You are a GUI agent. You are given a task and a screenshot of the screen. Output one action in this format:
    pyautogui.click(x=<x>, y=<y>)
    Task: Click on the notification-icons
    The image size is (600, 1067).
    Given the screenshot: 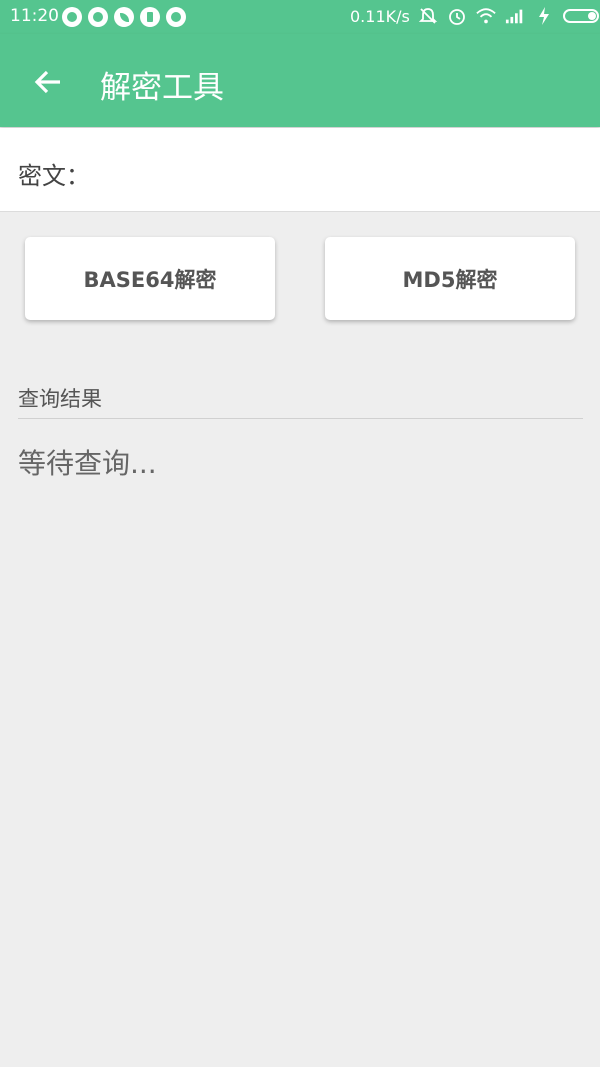 What is the action you would take?
    pyautogui.click(x=124, y=17)
    